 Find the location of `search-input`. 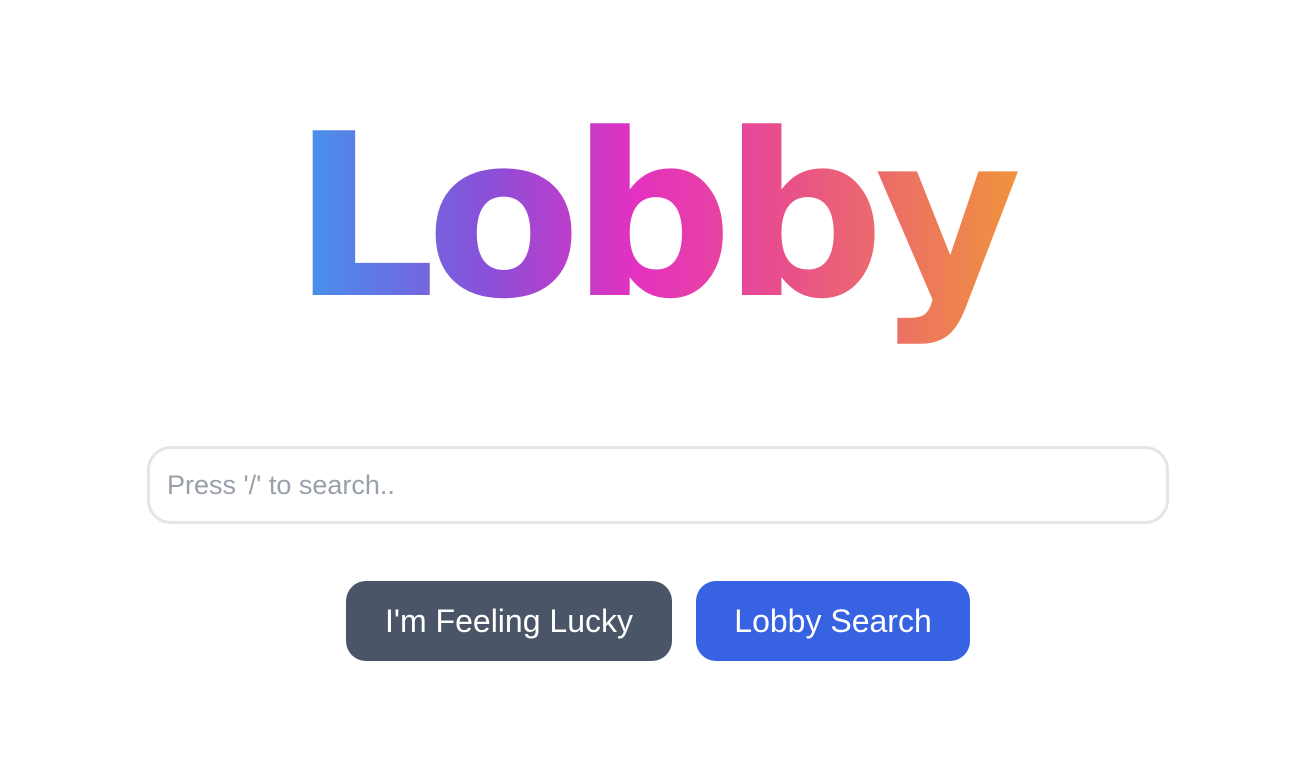

search-input is located at coordinates (658, 485).